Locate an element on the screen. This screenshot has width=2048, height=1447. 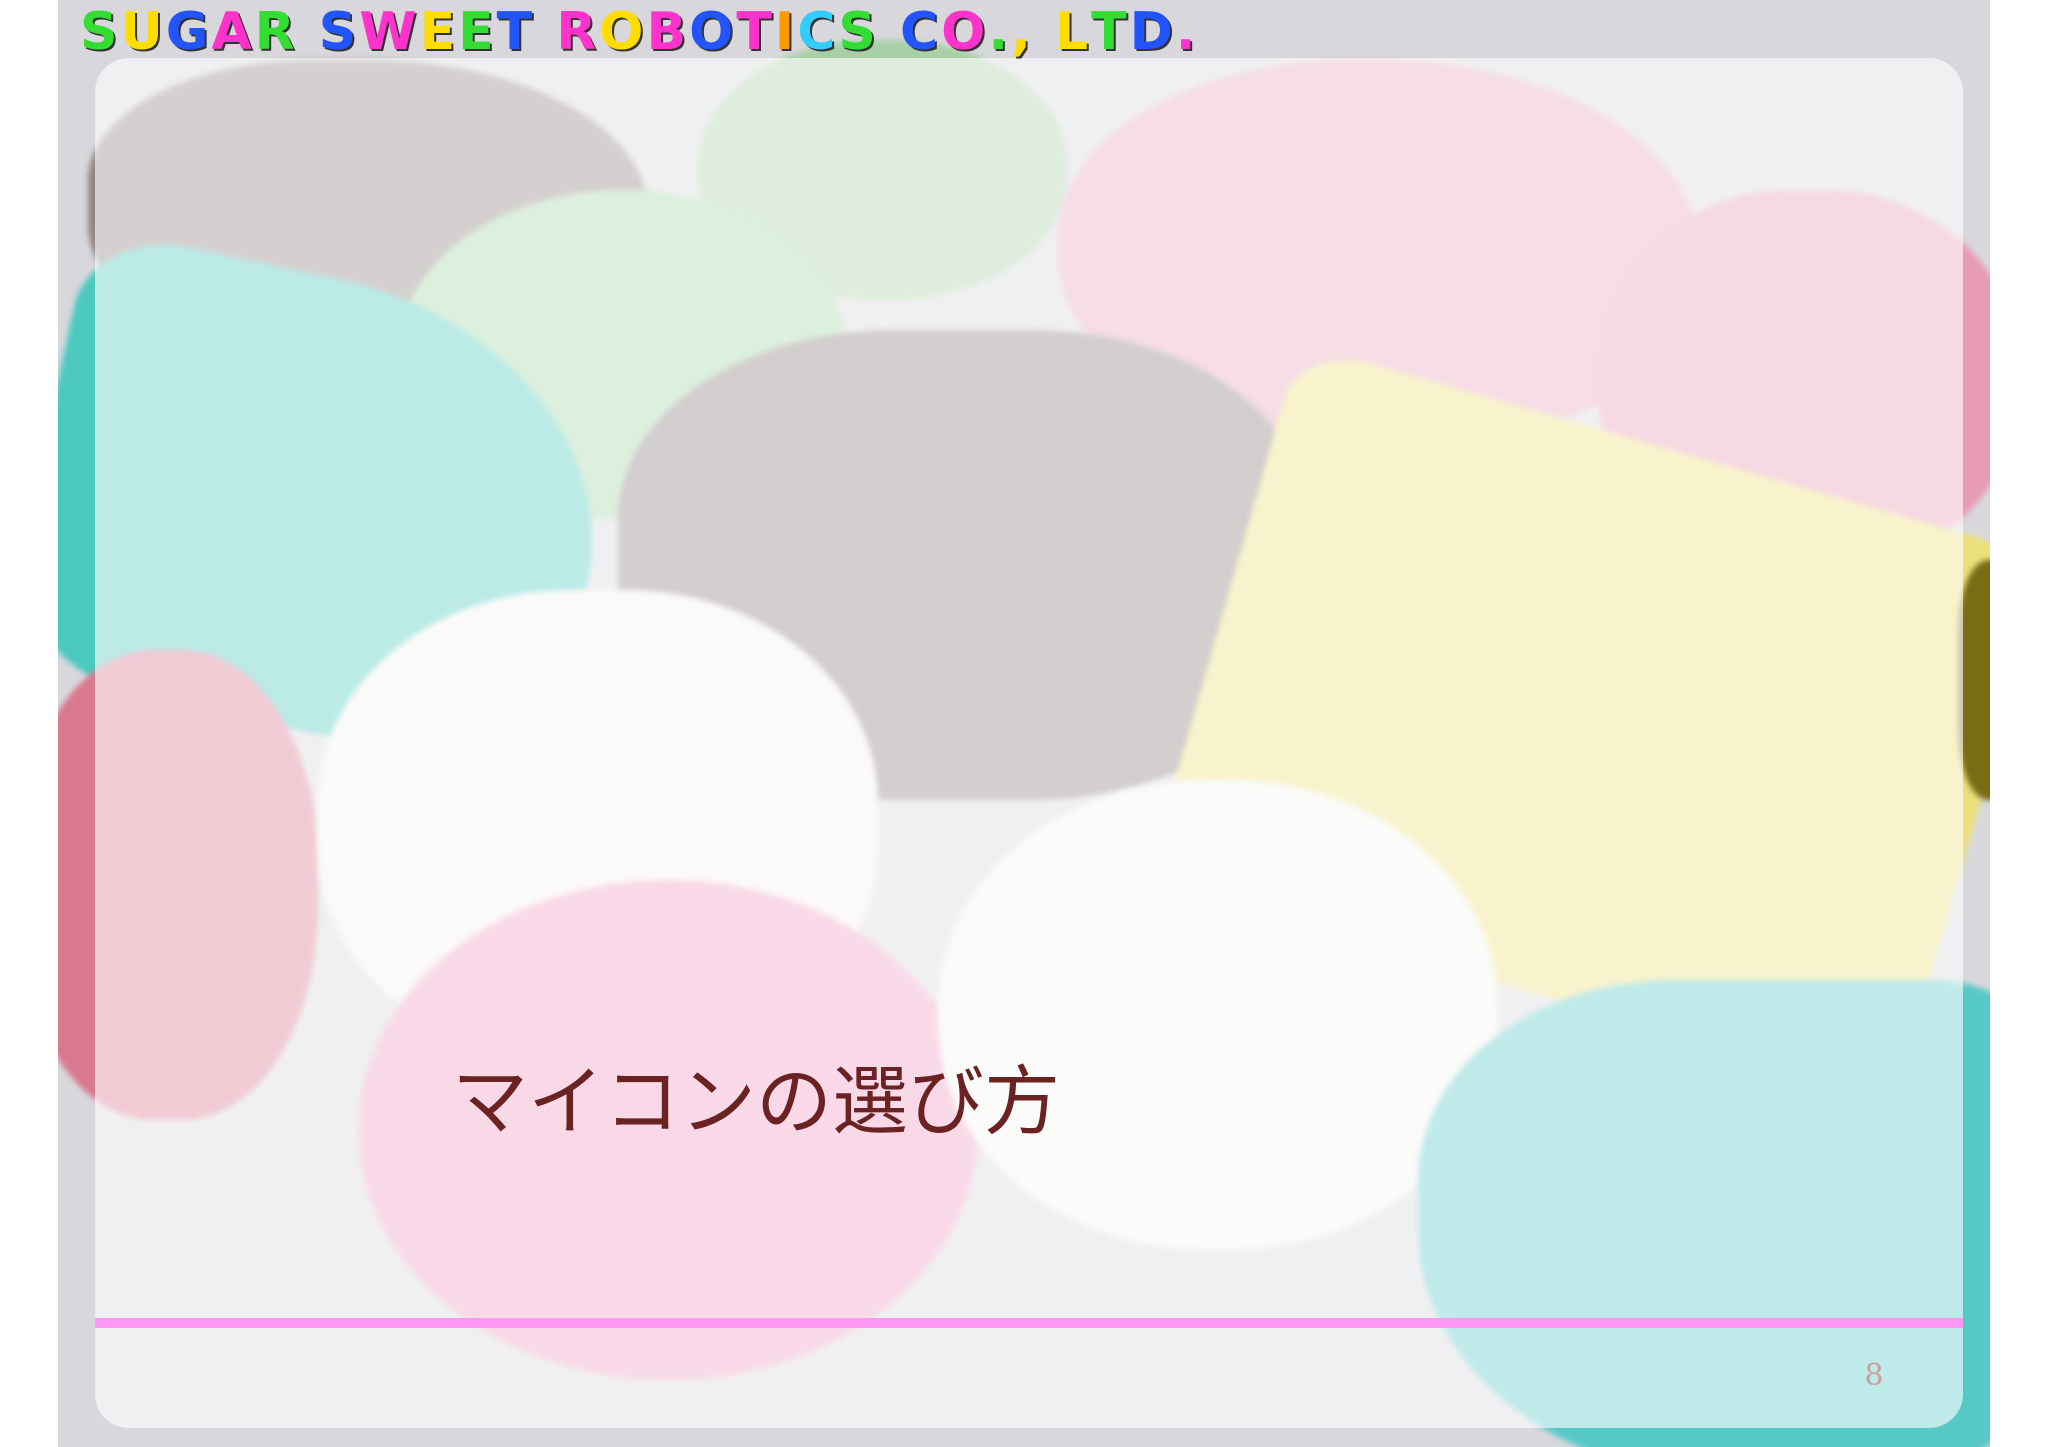
company-name: SUGAR SWEET ROBOTICS CO., LTD. is located at coordinates (639, 32).